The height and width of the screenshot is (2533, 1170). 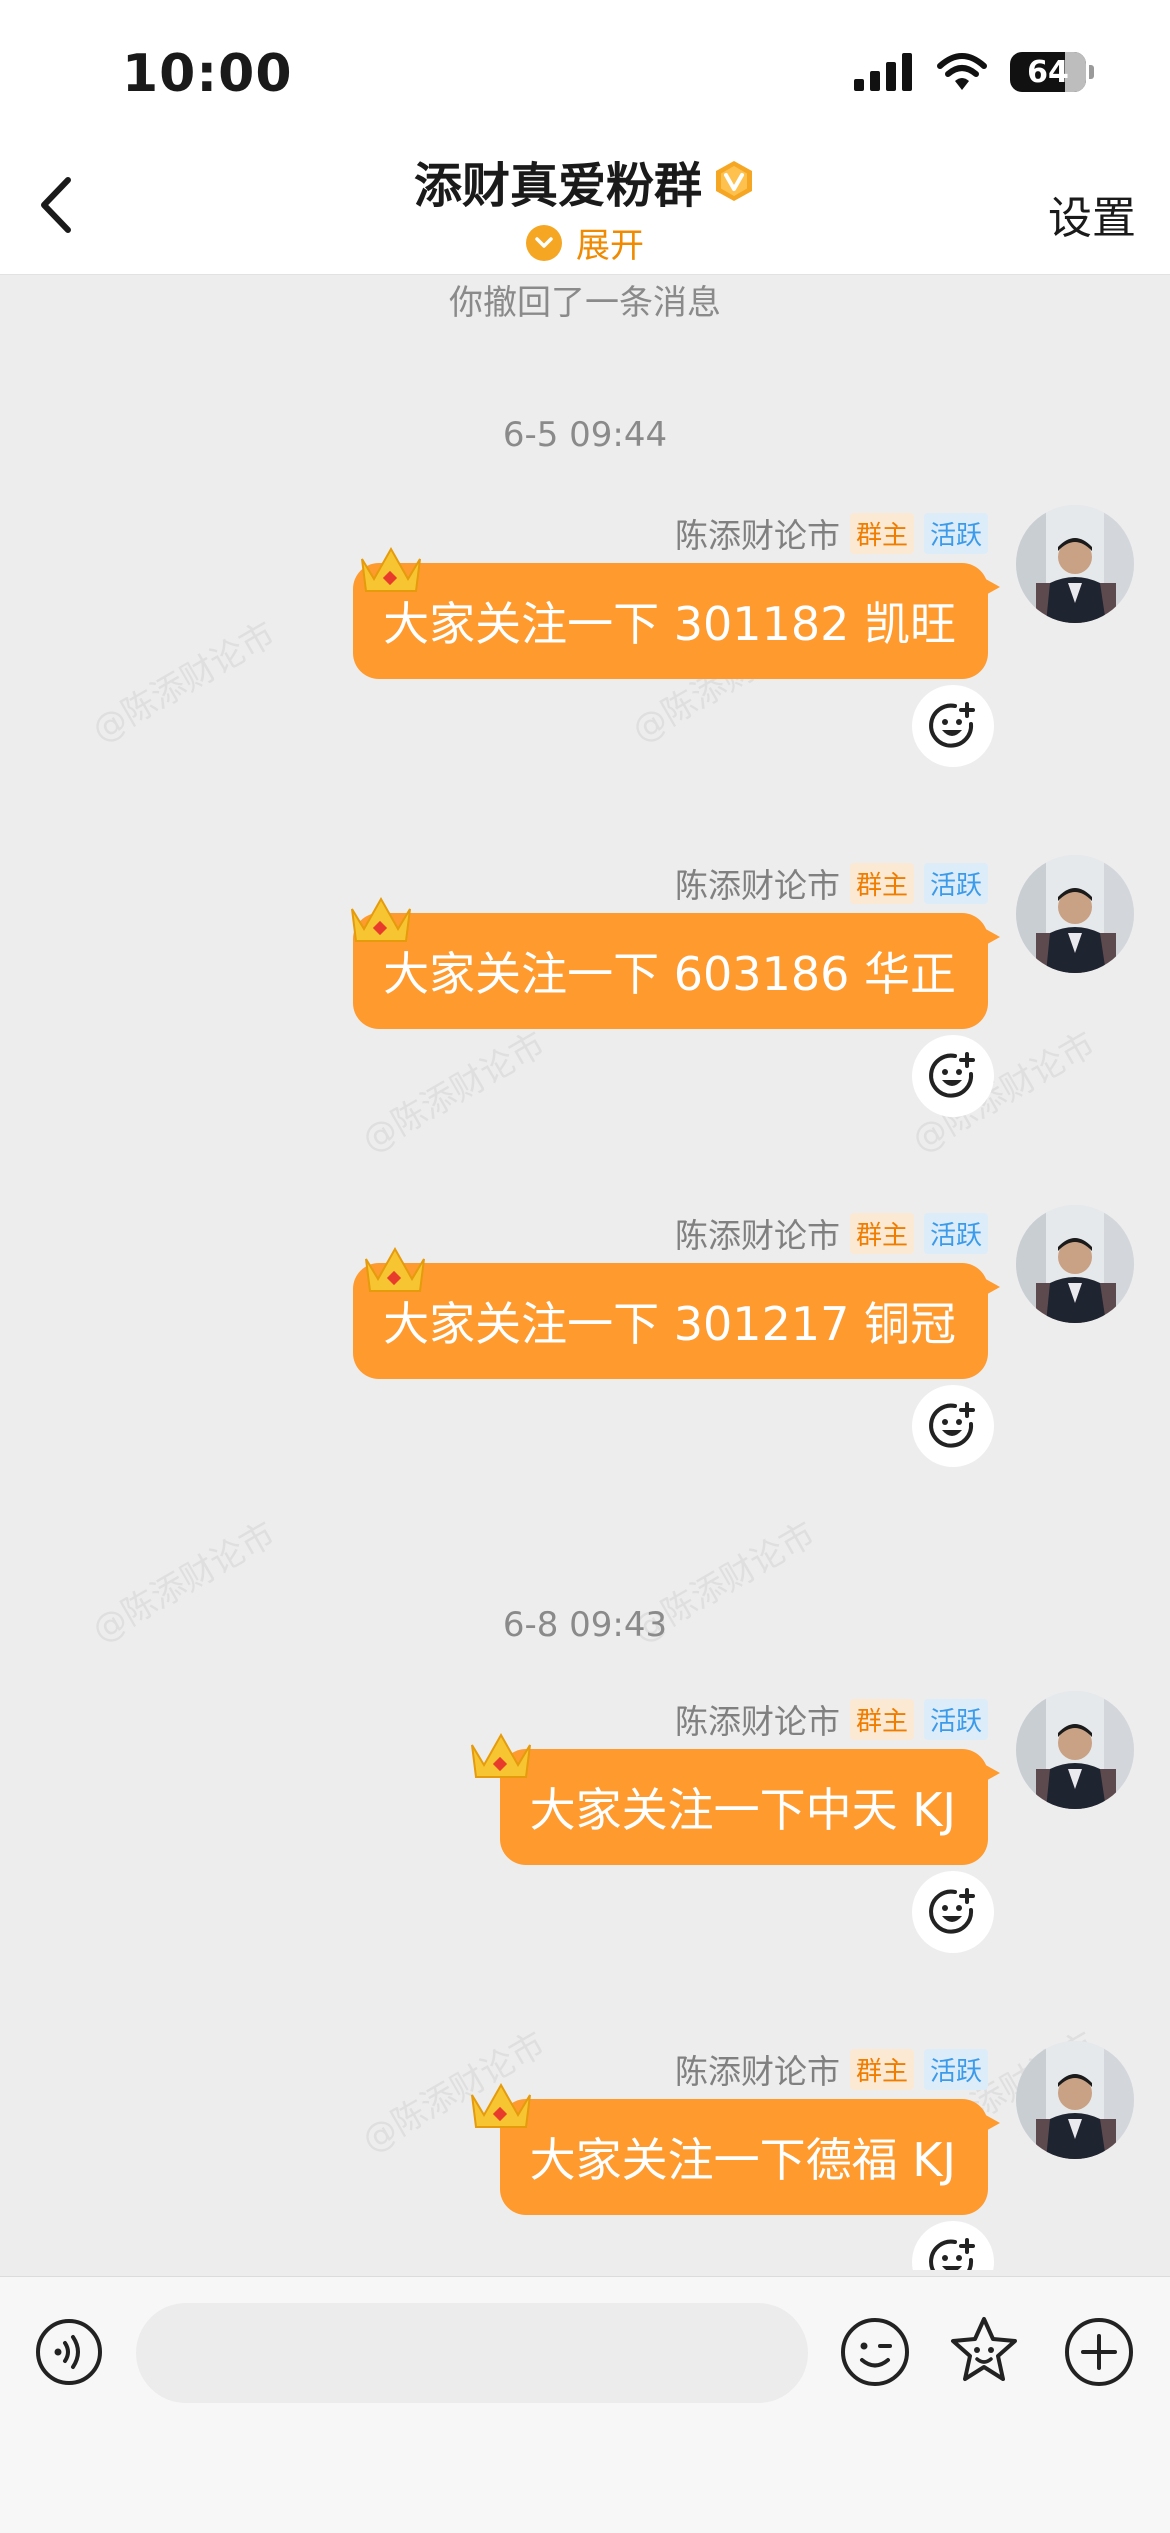 I want to click on message-bubble: 大家关注一下中天 KJ, so click(x=750, y=1807).